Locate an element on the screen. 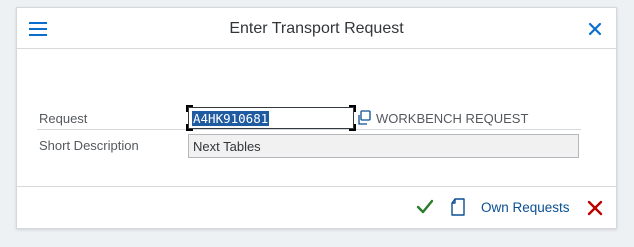 The image size is (634, 247). request-label: Request is located at coordinates (63, 118).